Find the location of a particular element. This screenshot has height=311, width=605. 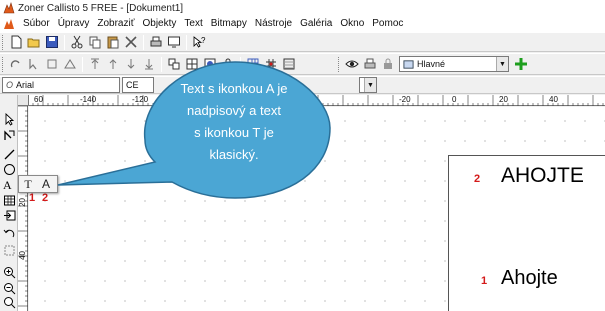

group-icon is located at coordinates (174, 64).